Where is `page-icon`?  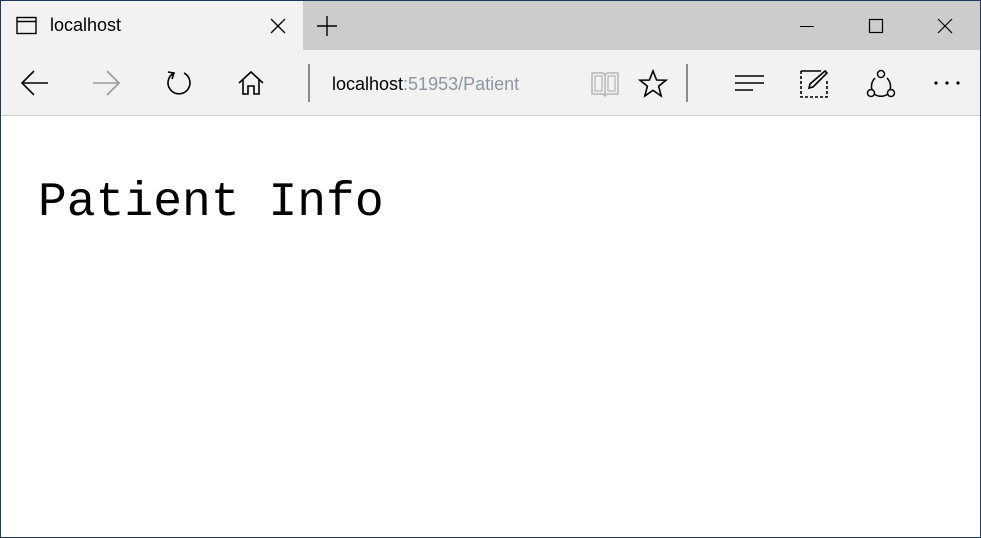
page-icon is located at coordinates (26, 25).